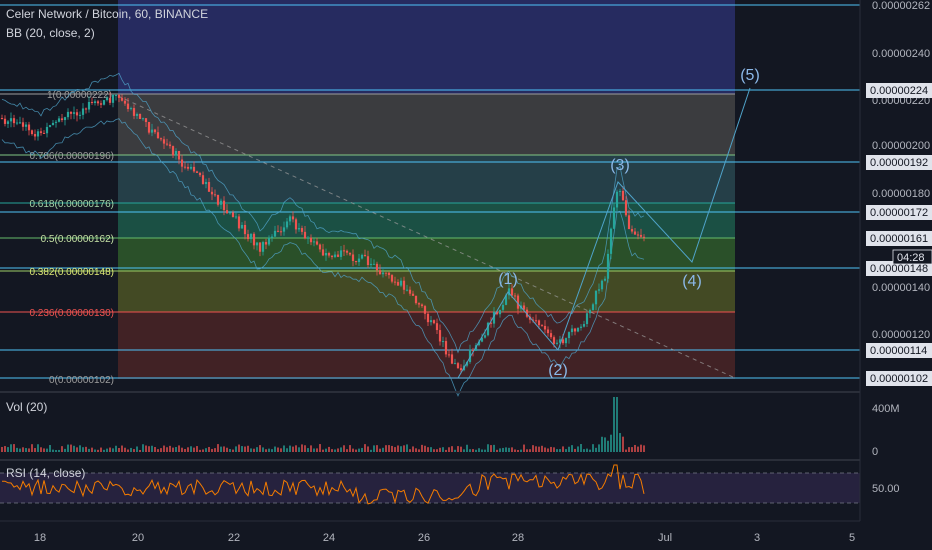 The width and height of the screenshot is (932, 550). I want to click on time-tick: 26, so click(424, 538).